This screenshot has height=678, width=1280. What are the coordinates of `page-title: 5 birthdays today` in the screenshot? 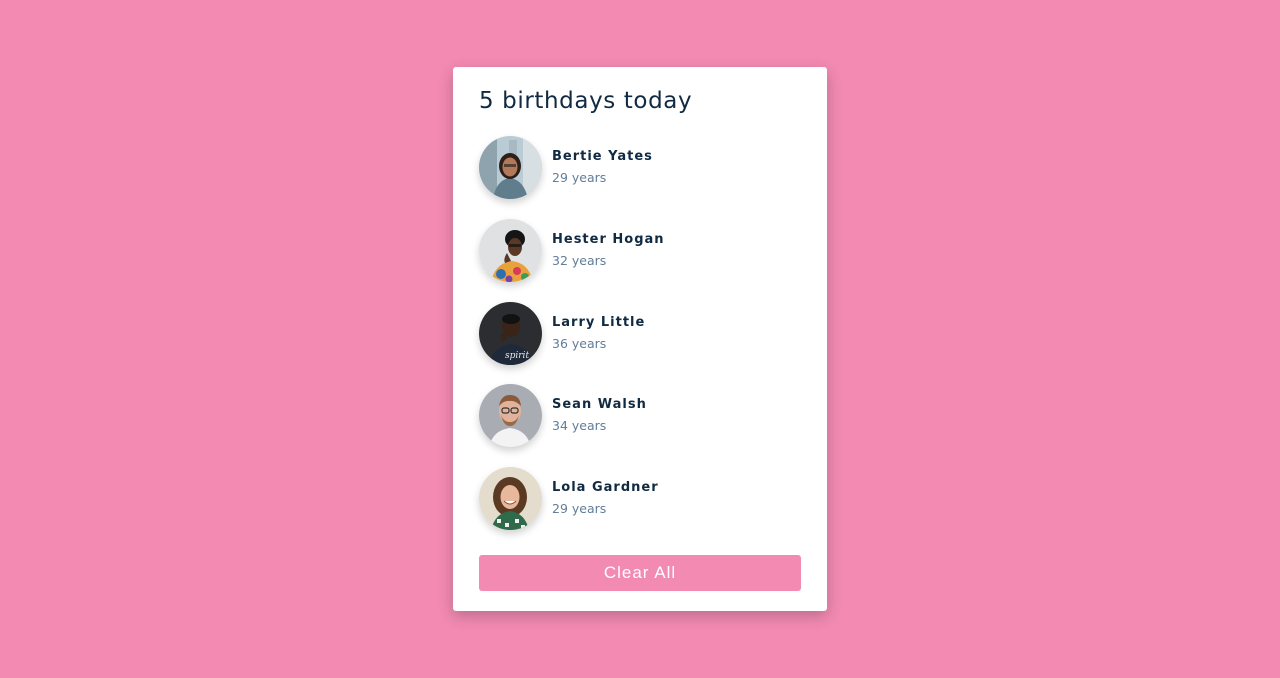 It's located at (586, 101).